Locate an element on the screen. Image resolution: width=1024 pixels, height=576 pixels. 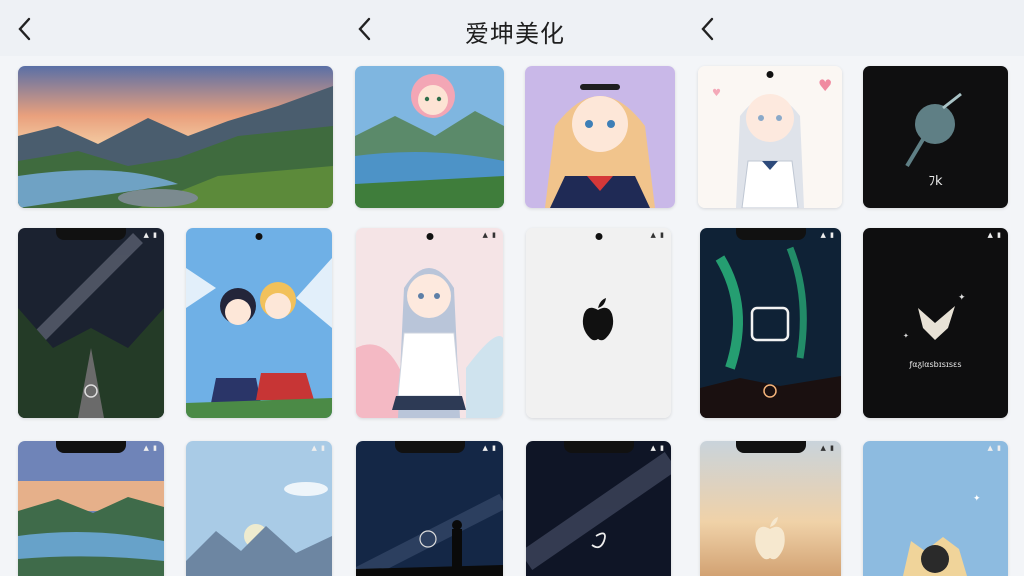
wallpaper-milky-way-road: ▲ ▮ is located at coordinates (91, 323).